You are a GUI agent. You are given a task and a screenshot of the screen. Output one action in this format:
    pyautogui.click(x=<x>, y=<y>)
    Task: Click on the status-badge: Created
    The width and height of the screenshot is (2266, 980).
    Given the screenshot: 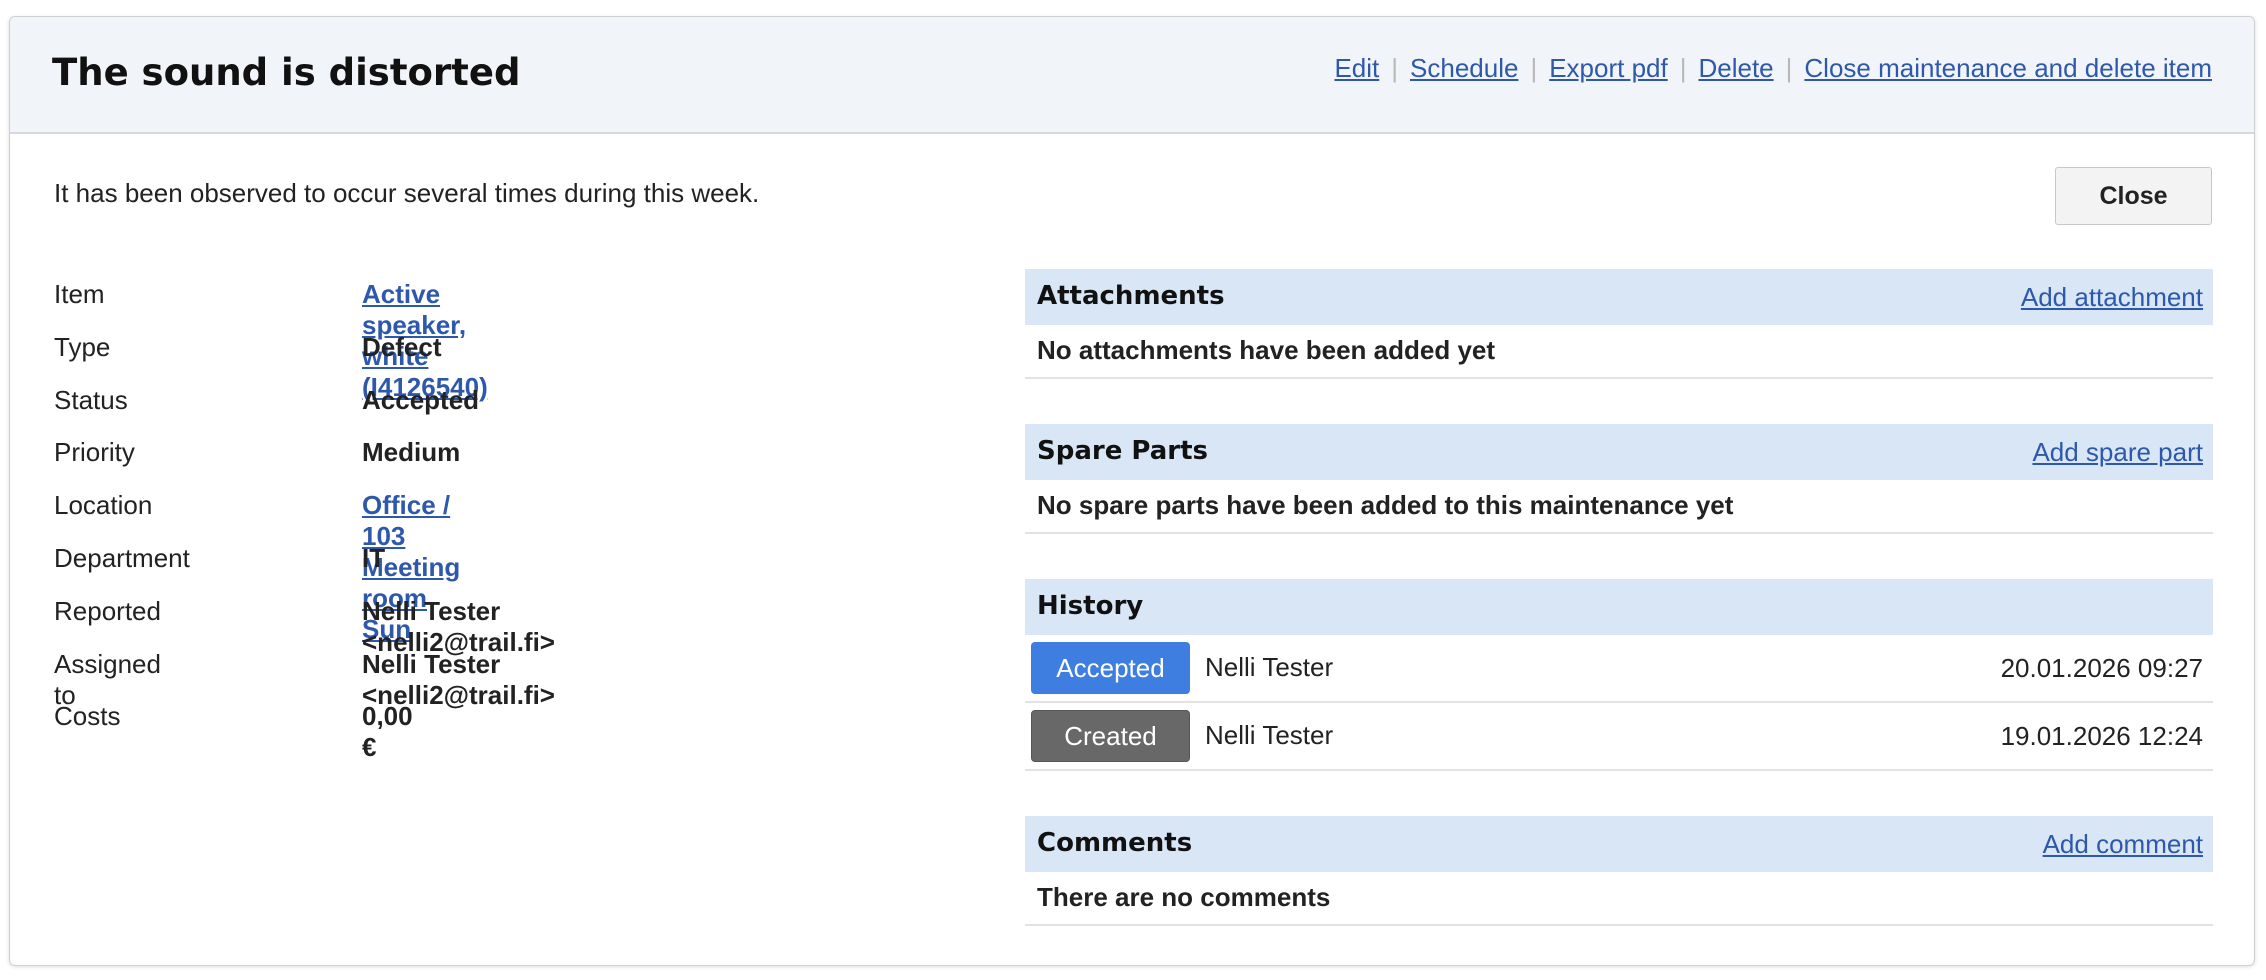 What is the action you would take?
    pyautogui.click(x=1110, y=736)
    